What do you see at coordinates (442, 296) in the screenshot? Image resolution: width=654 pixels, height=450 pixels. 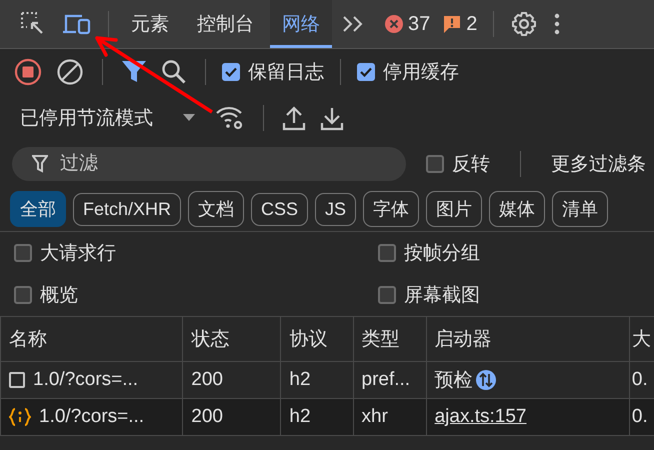 I see `checkbox-label: 屏幕截图` at bounding box center [442, 296].